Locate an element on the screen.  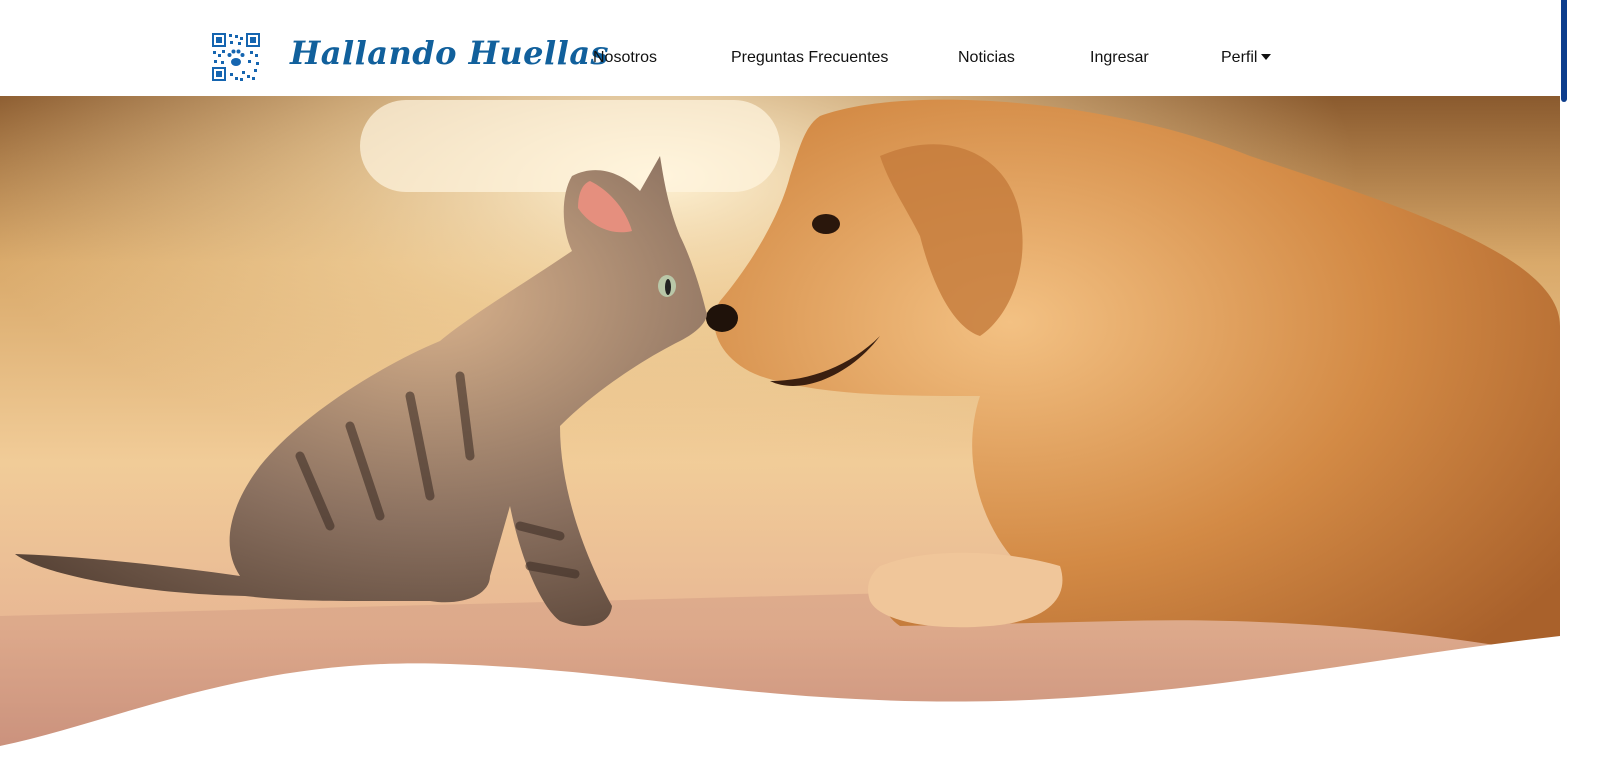
nav-nosotros: Nosotros is located at coordinates (625, 58).